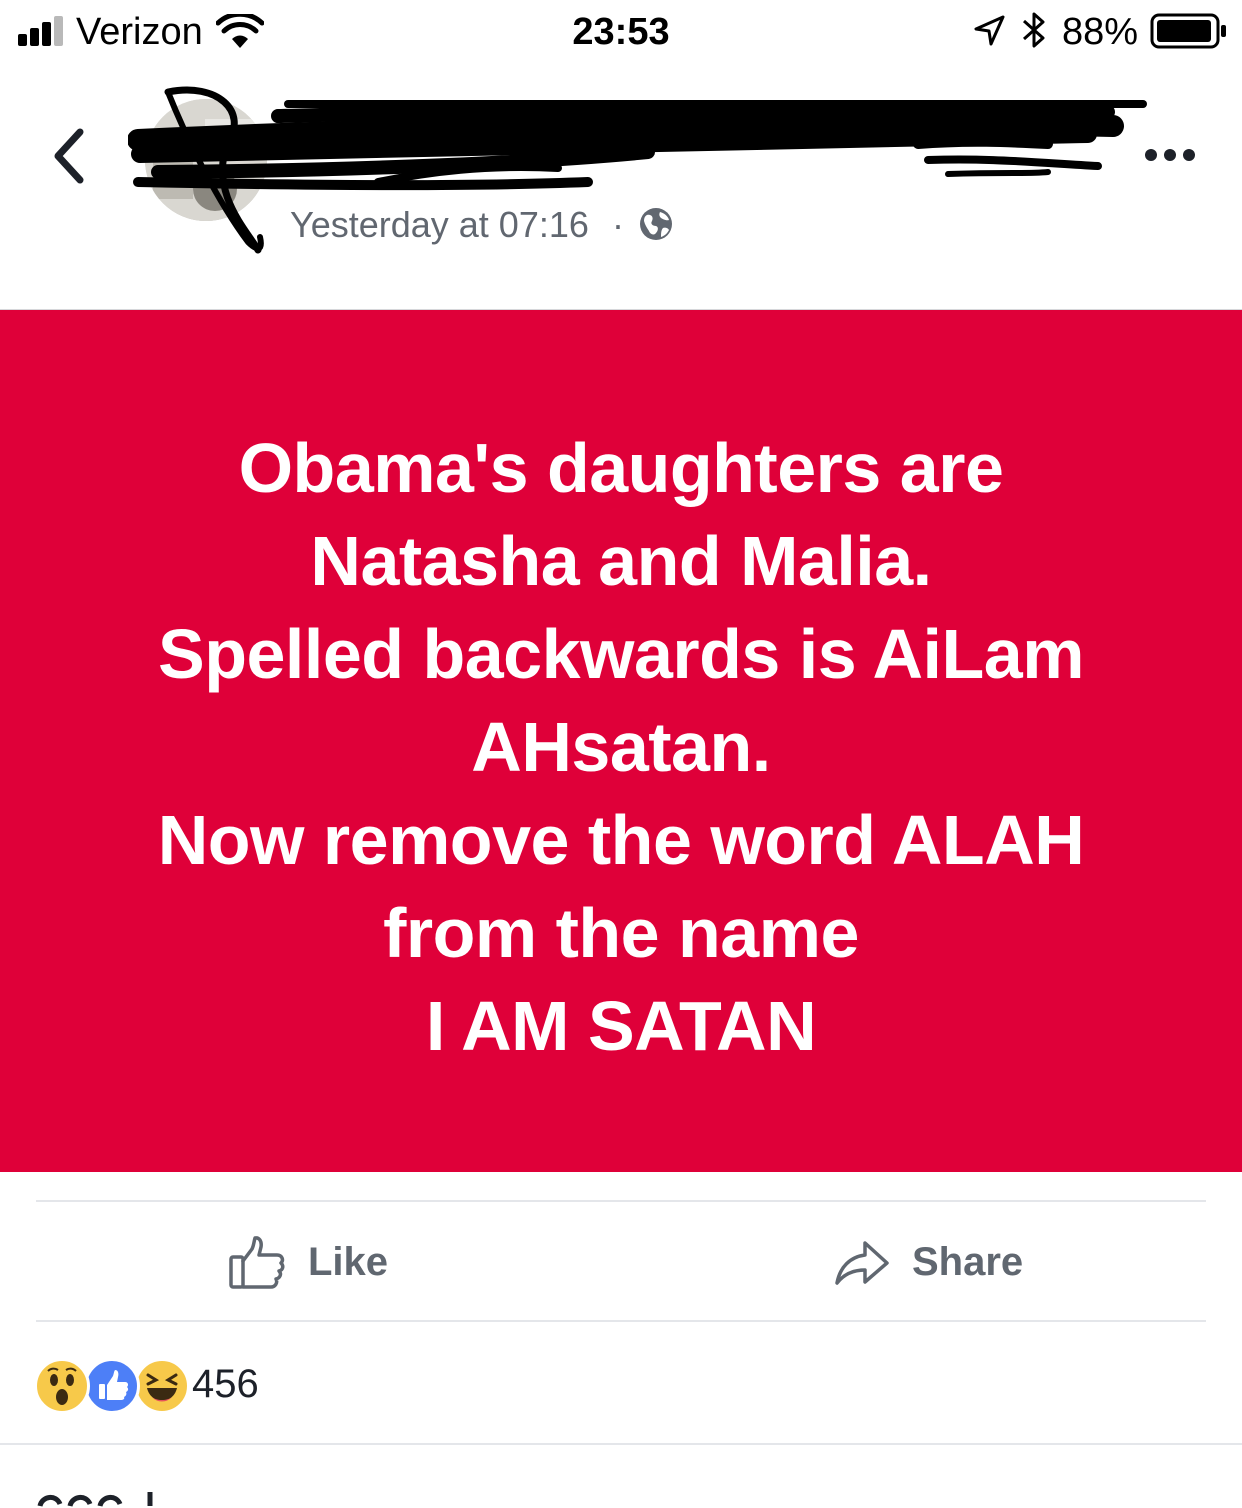 This screenshot has height=1508, width=1242. What do you see at coordinates (225, 1384) in the screenshot?
I see `reaction-count: 456` at bounding box center [225, 1384].